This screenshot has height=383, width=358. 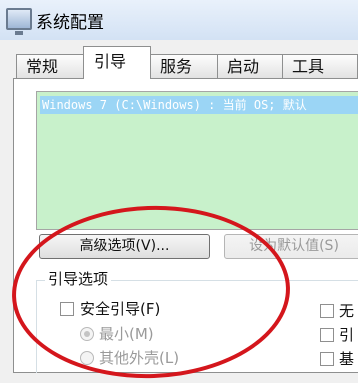 I want to click on tab-startup: 启动, so click(x=250, y=66).